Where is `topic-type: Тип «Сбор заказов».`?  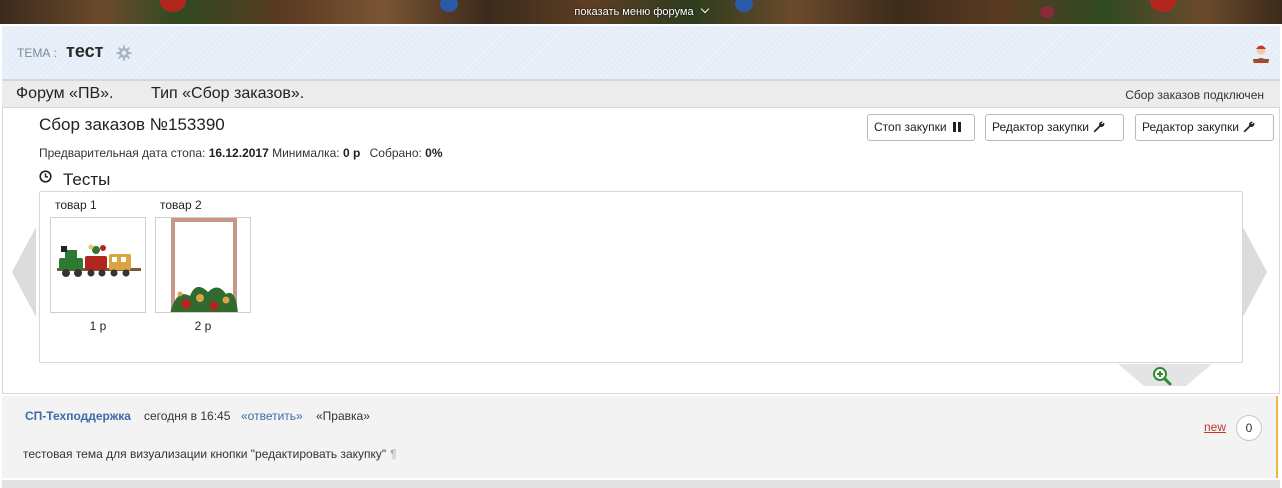
topic-type: Тип «Сбор заказов». is located at coordinates (228, 93).